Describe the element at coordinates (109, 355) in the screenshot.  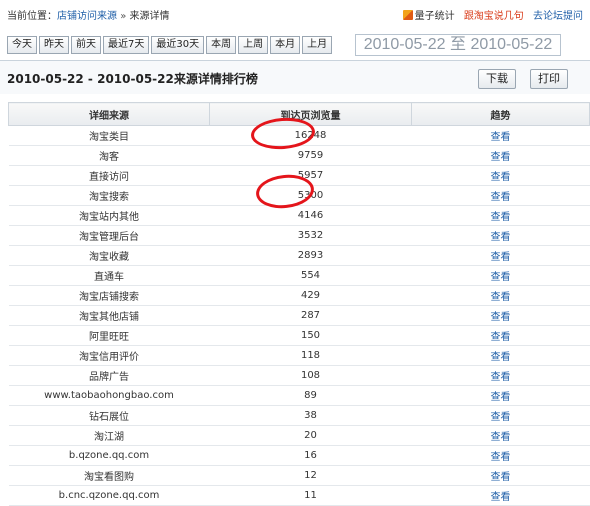
I see `source-cell: 淘宝信用评价` at that location.